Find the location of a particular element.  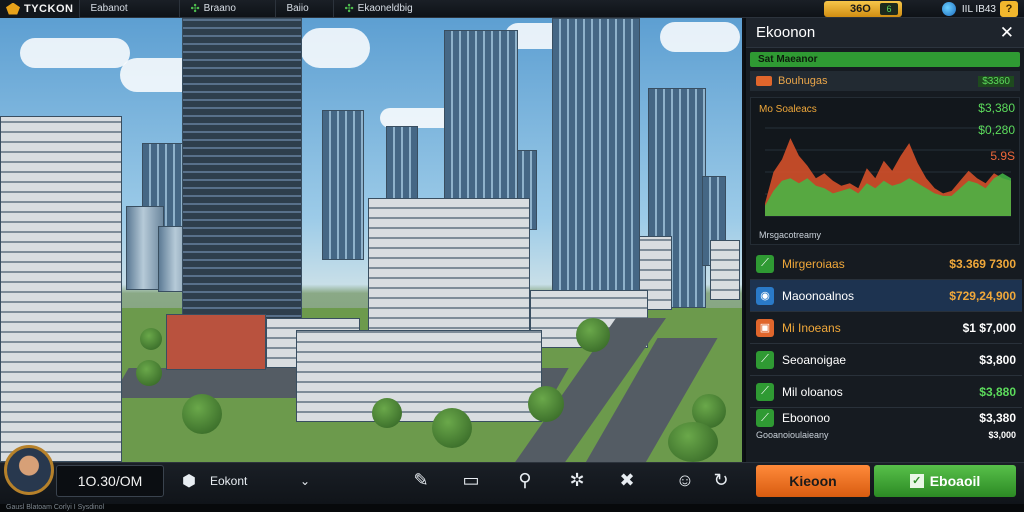

finance-row: ⟋ Mil oloanos $3,880 is located at coordinates (886, 392).